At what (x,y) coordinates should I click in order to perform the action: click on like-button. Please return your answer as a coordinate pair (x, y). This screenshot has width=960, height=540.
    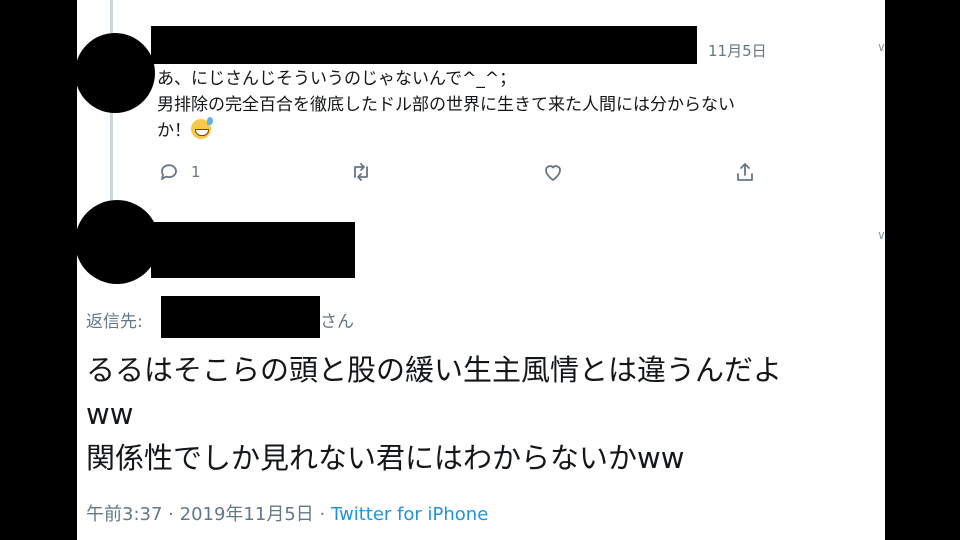
    Looking at the image, I should click on (553, 172).